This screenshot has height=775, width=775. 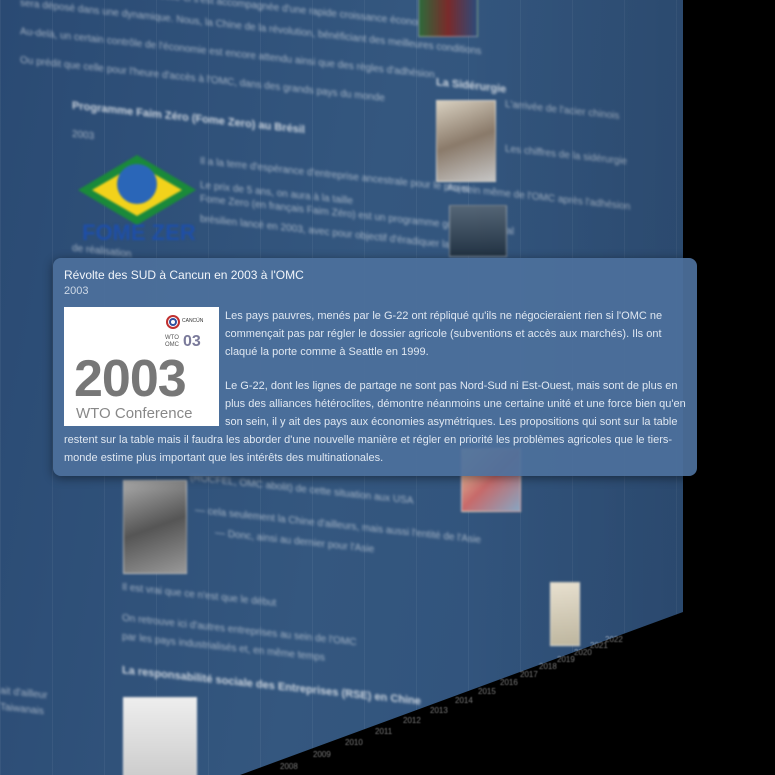 I want to click on bg-text-line: Il est vrai que ce n'est que le début, so click(x=199, y=595).